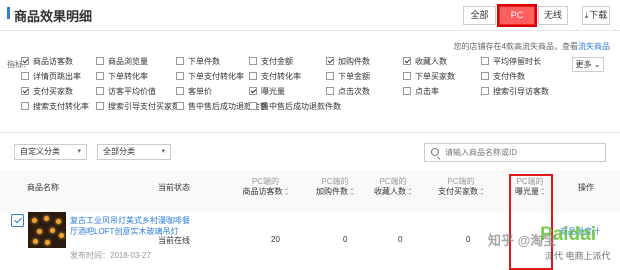 Image resolution: width=620 pixels, height=270 pixels. Describe the element at coordinates (265, 187) in the screenshot. I see `column-header-visitors: PC端的 商品访客数` at that location.